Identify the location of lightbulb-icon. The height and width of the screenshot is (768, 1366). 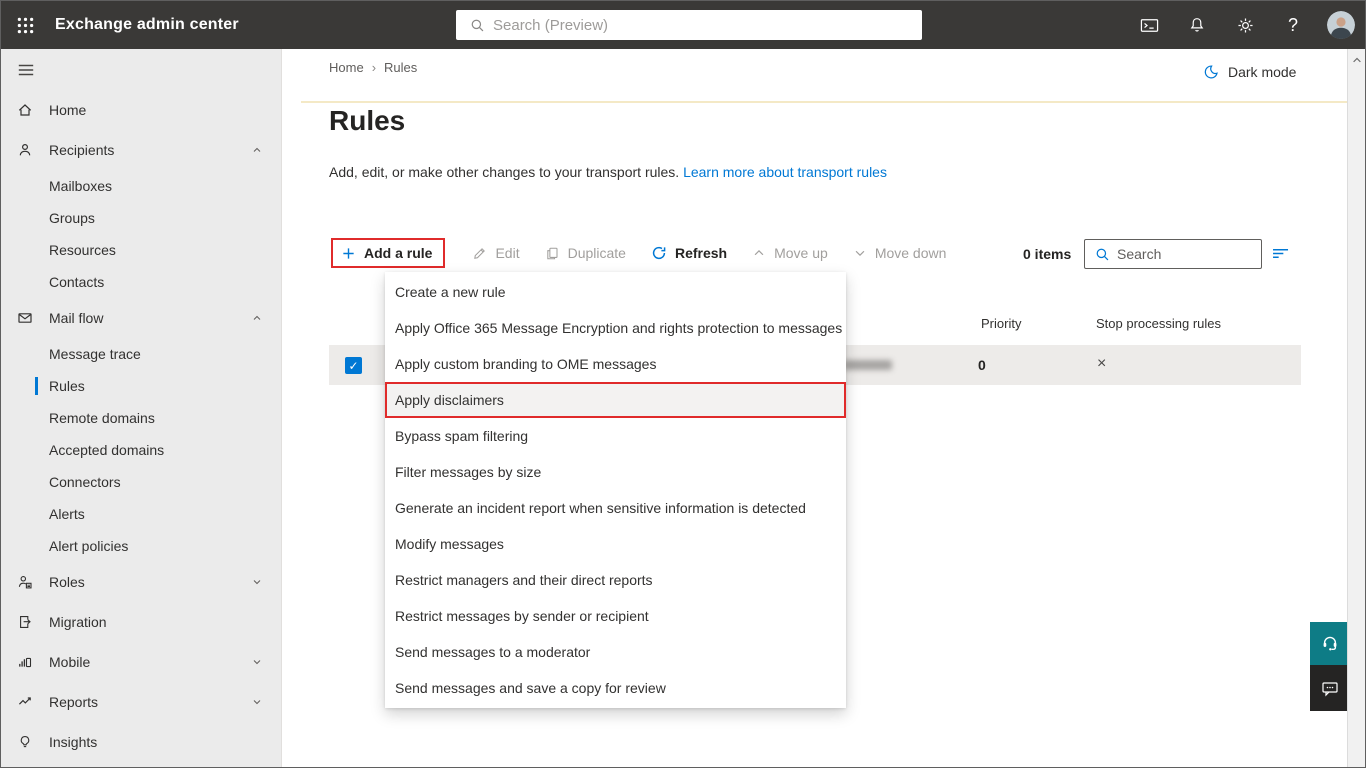
(25, 742).